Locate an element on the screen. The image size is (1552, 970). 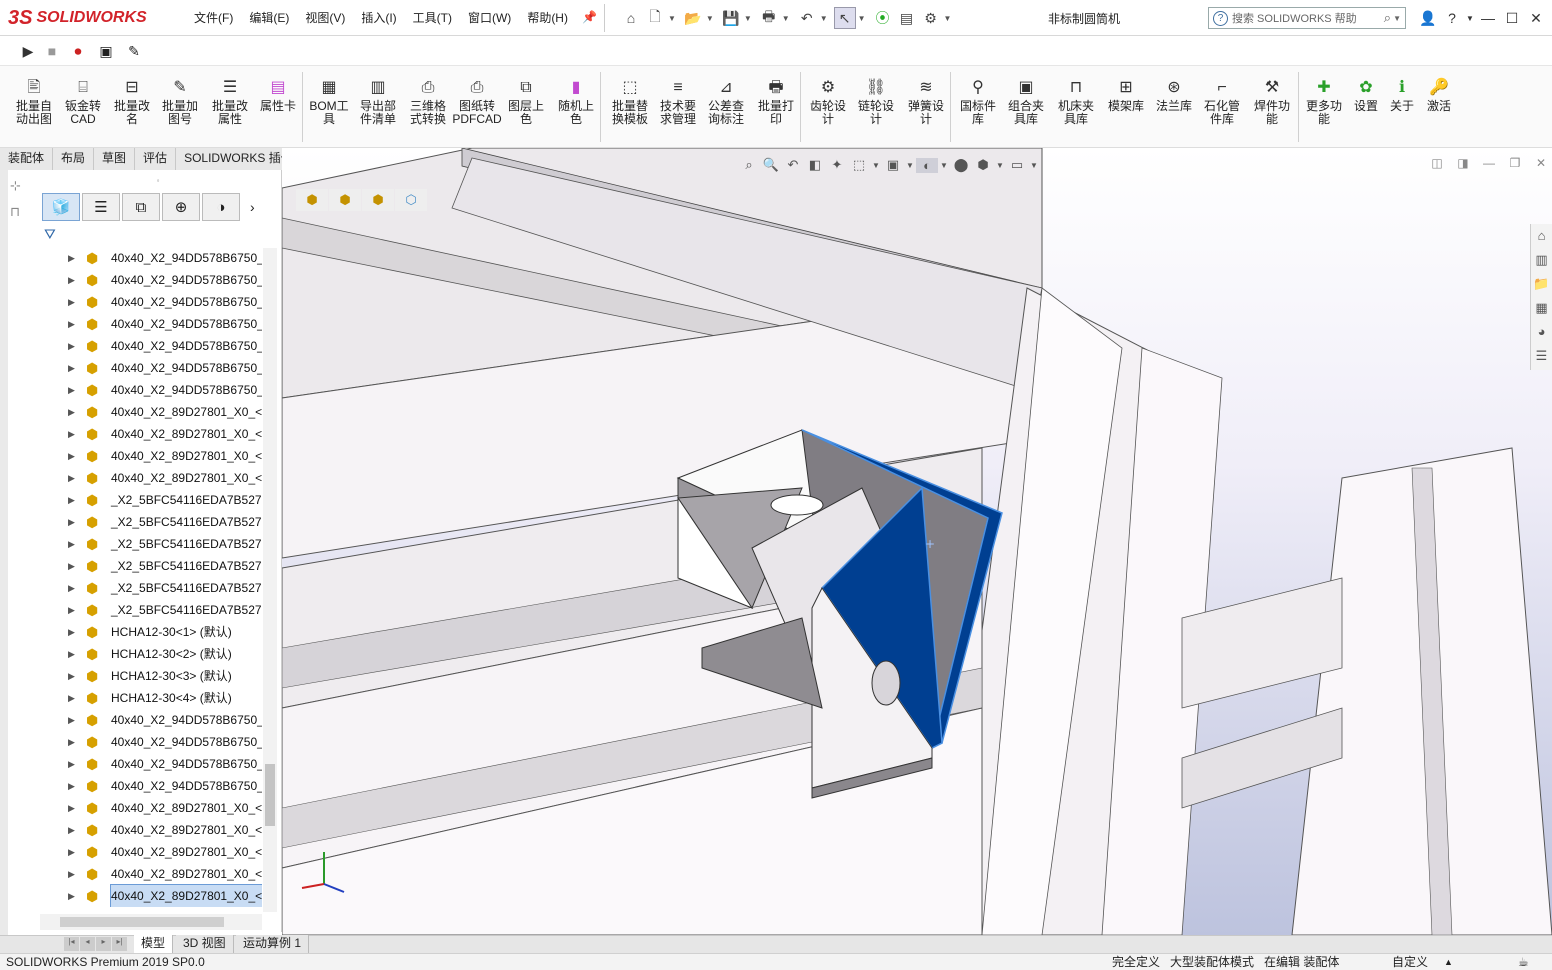
configuration-manager-icon: ⧉ is located at coordinates (141, 207).